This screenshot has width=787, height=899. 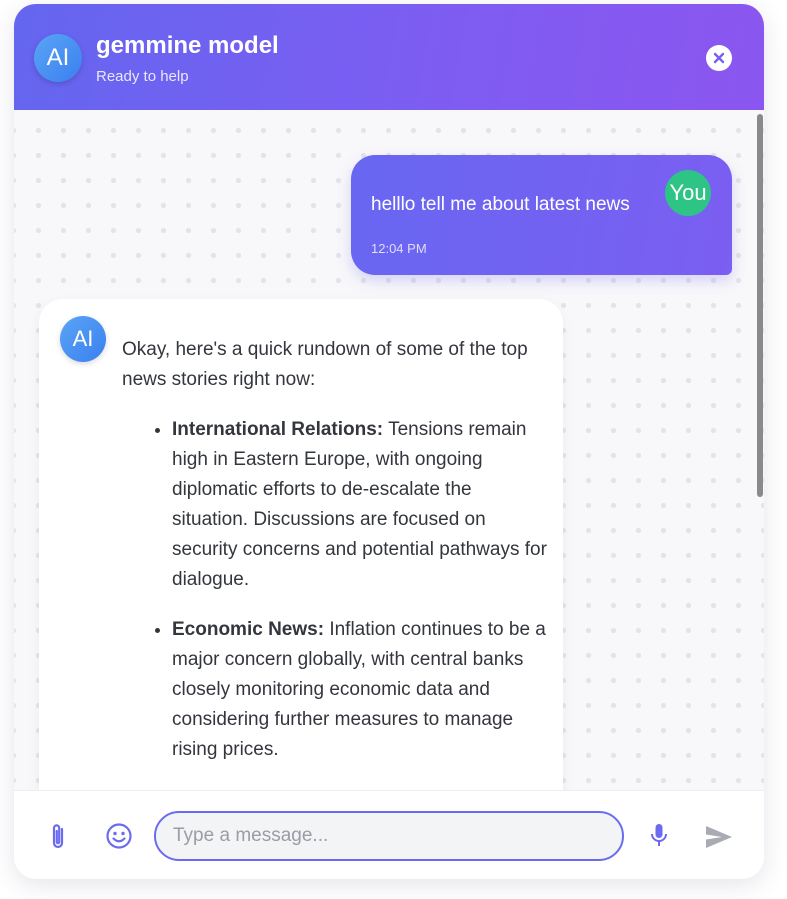 What do you see at coordinates (688, 193) in the screenshot?
I see `user-avatar: You` at bounding box center [688, 193].